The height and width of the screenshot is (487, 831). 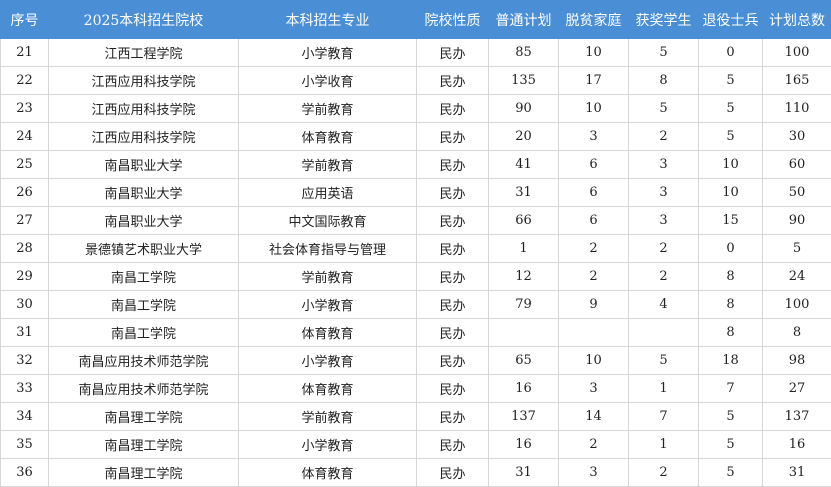 I want to click on cell-school: 南昌理工学院, so click(x=144, y=445).